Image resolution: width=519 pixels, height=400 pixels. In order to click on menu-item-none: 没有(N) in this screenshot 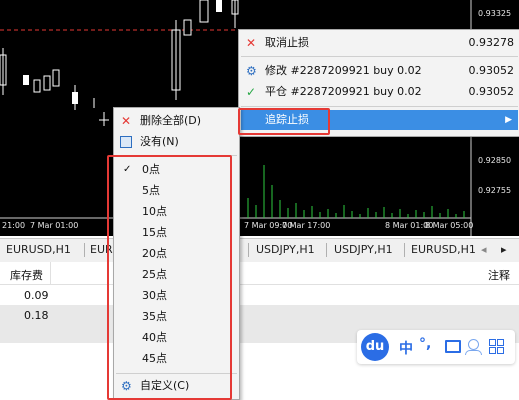, I will do `click(176, 142)`.